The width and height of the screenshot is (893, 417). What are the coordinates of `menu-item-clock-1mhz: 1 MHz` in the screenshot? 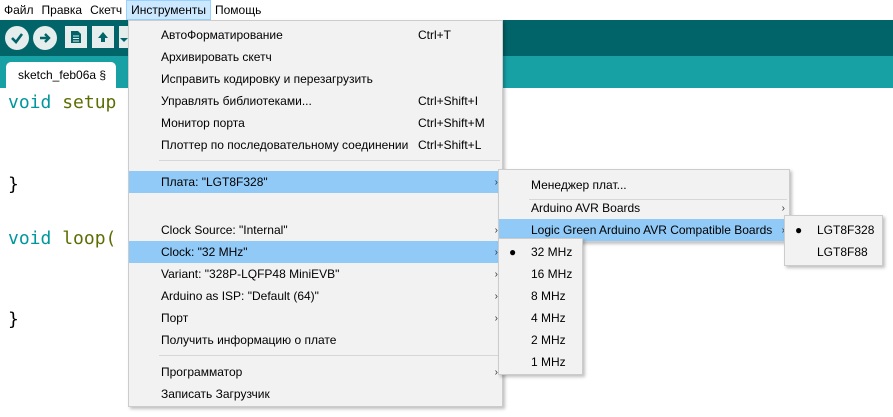 It's located at (540, 362).